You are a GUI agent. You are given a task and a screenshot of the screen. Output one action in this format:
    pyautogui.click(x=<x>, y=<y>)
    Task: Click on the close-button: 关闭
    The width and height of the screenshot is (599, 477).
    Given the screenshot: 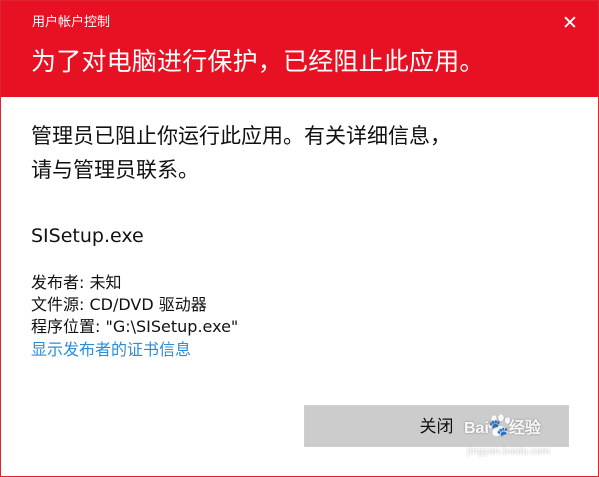 What is the action you would take?
    pyautogui.click(x=436, y=426)
    